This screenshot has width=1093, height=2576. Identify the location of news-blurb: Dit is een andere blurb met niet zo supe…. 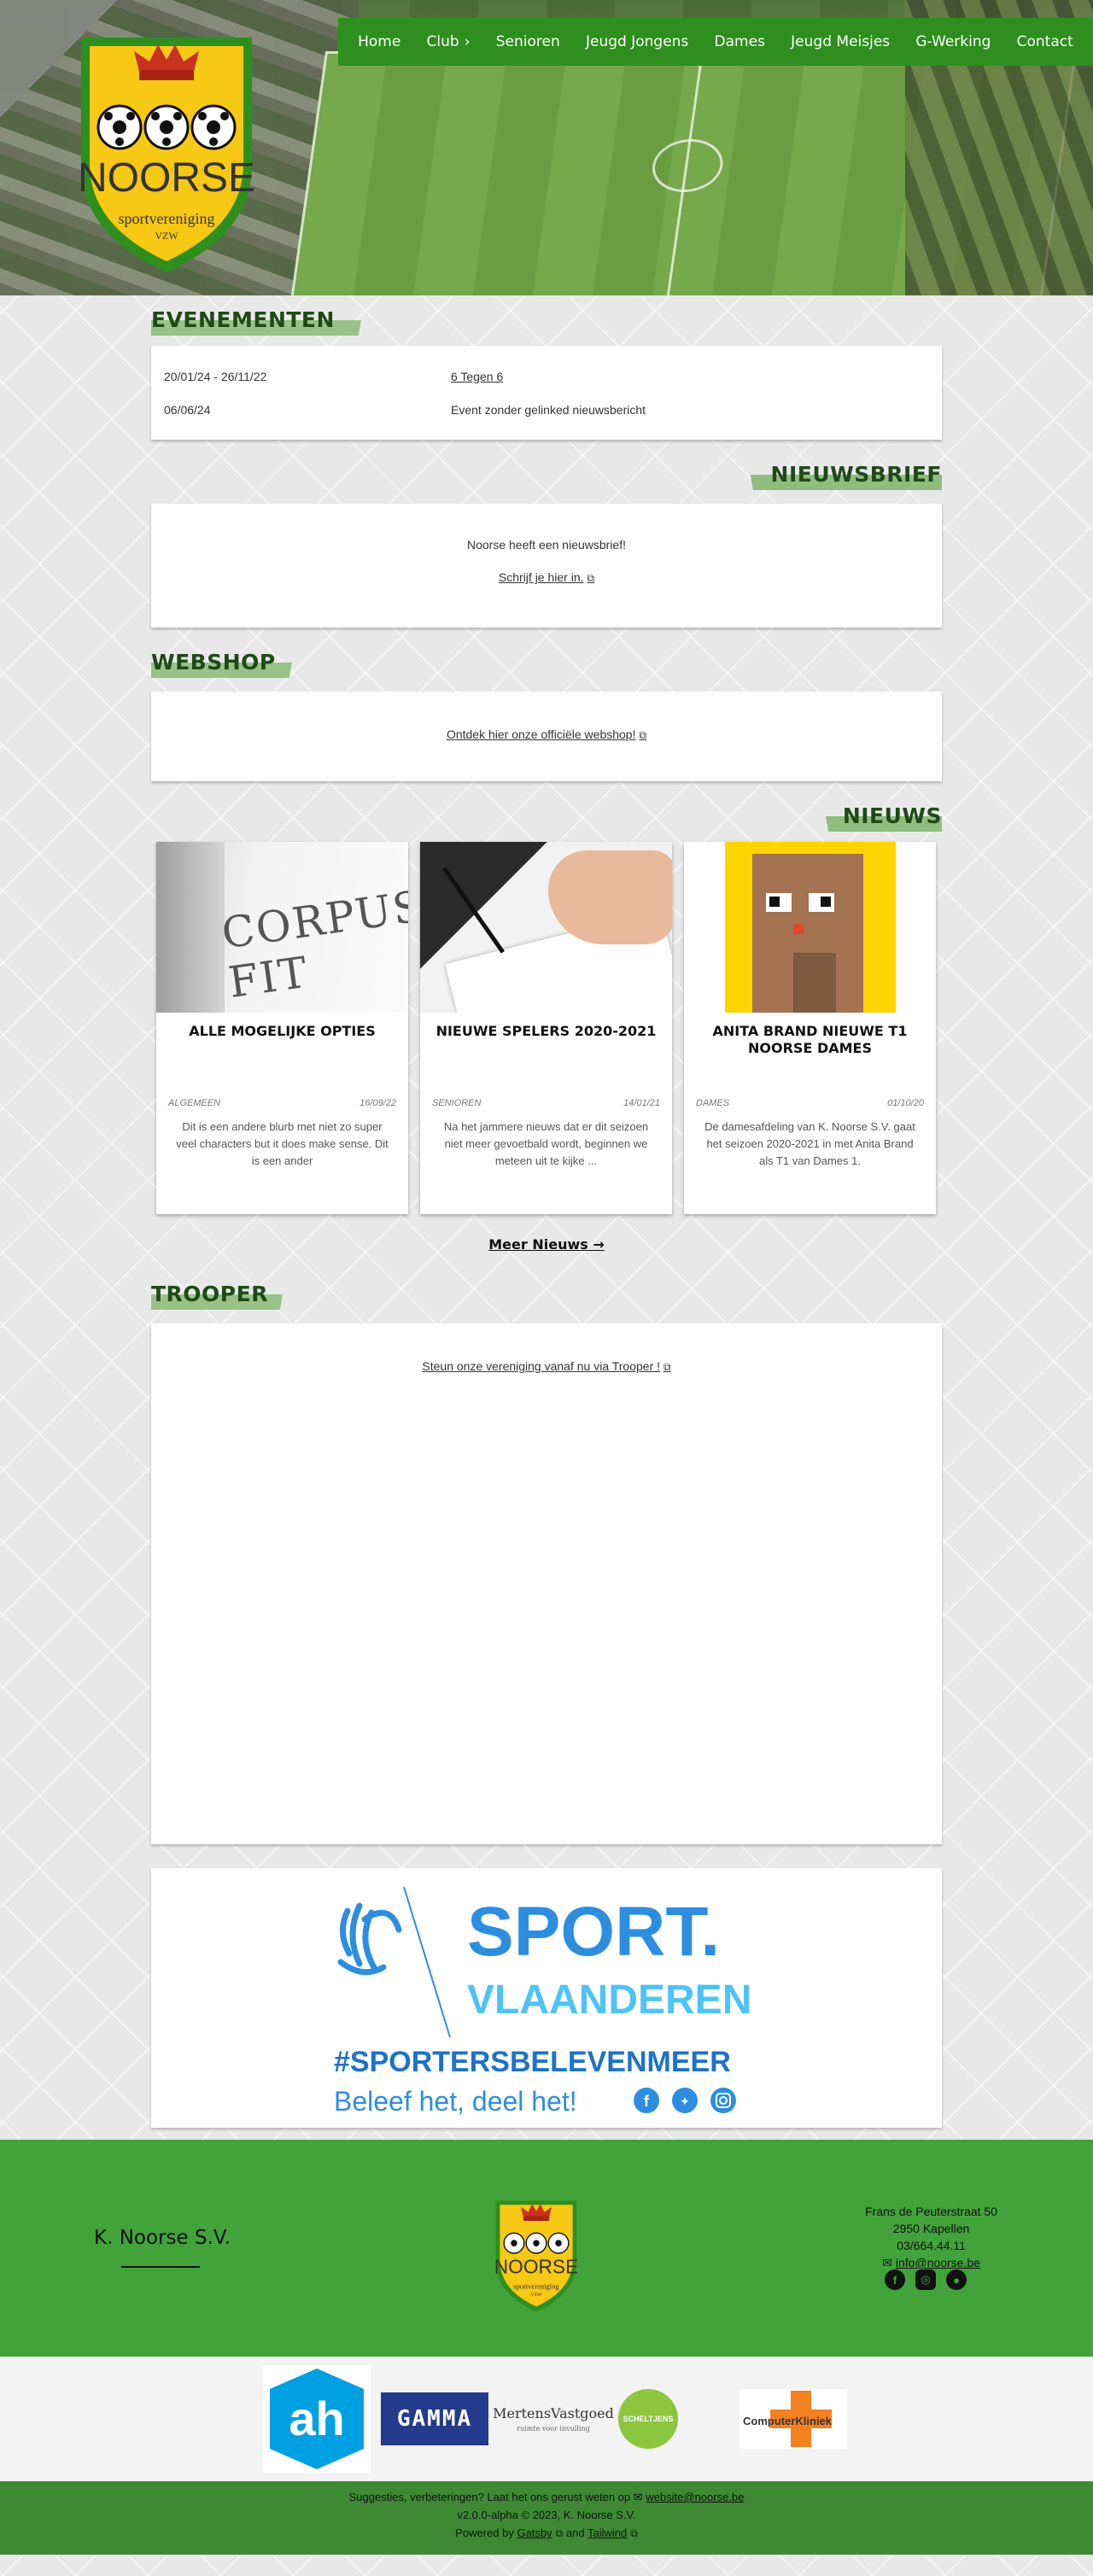
(282, 1143).